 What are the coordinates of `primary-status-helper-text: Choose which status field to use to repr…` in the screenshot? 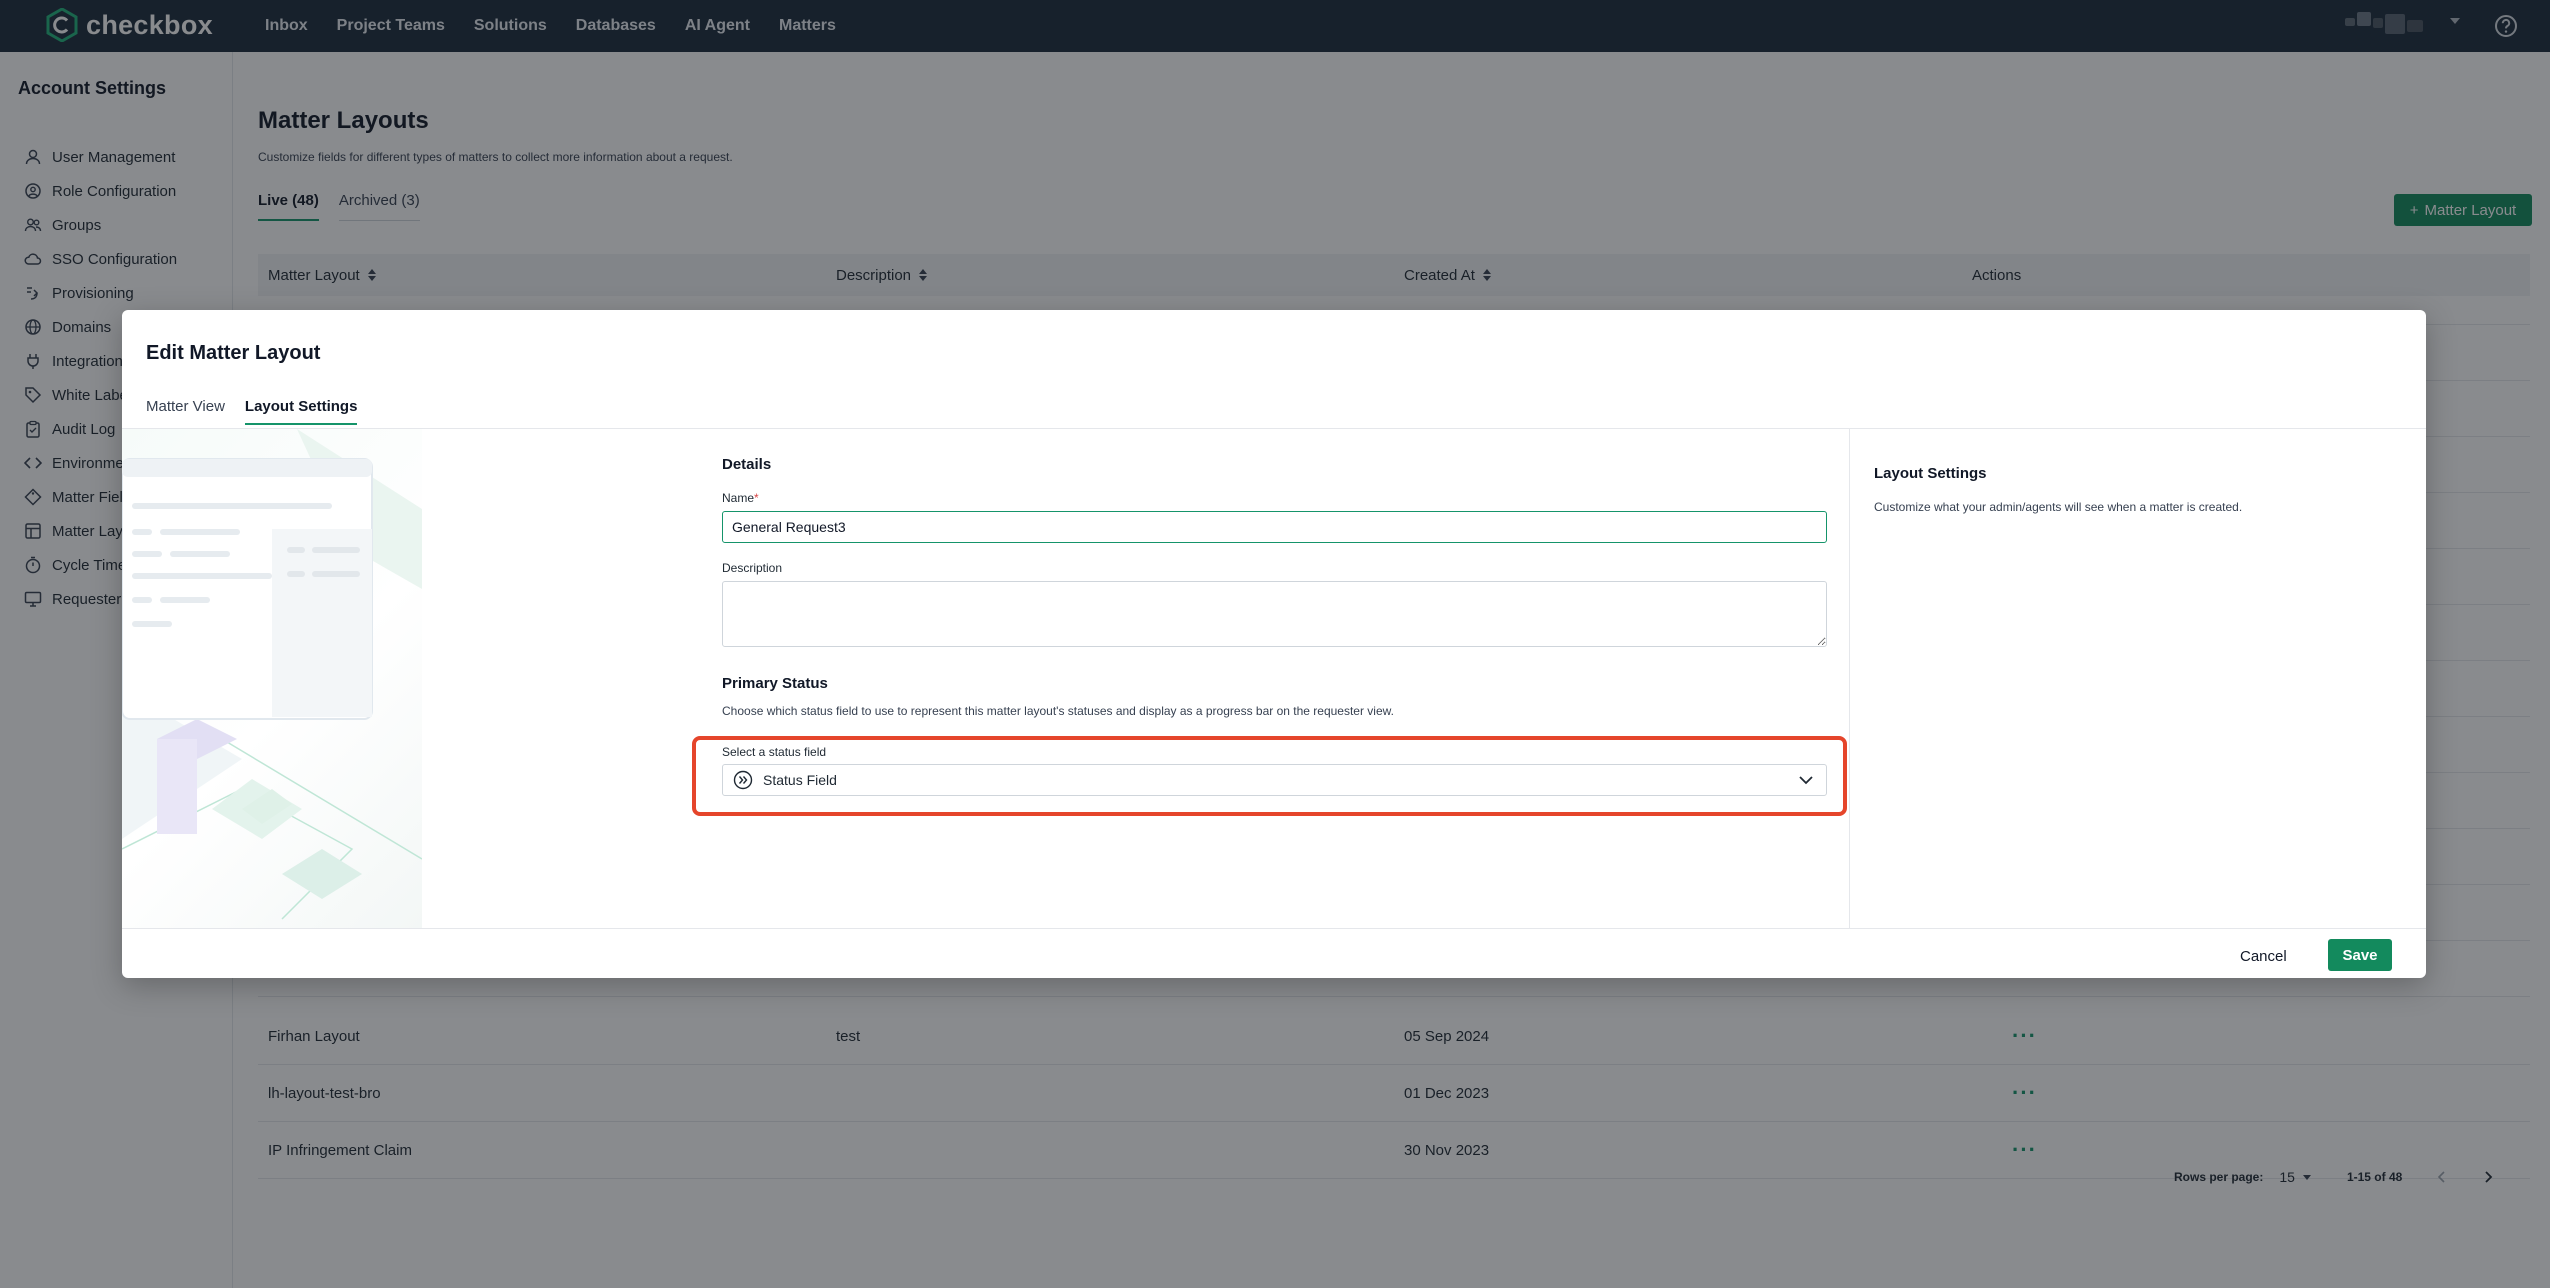 It's located at (1058, 711).